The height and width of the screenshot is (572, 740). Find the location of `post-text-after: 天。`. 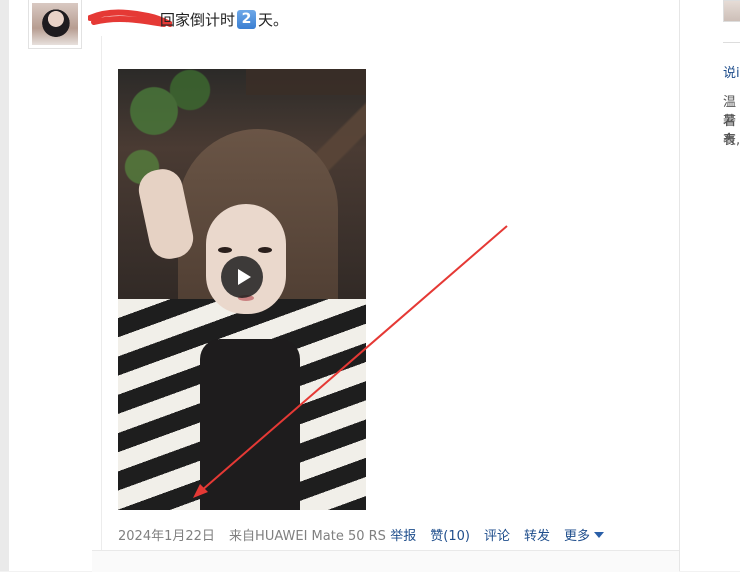

post-text-after: 天。 is located at coordinates (273, 20).